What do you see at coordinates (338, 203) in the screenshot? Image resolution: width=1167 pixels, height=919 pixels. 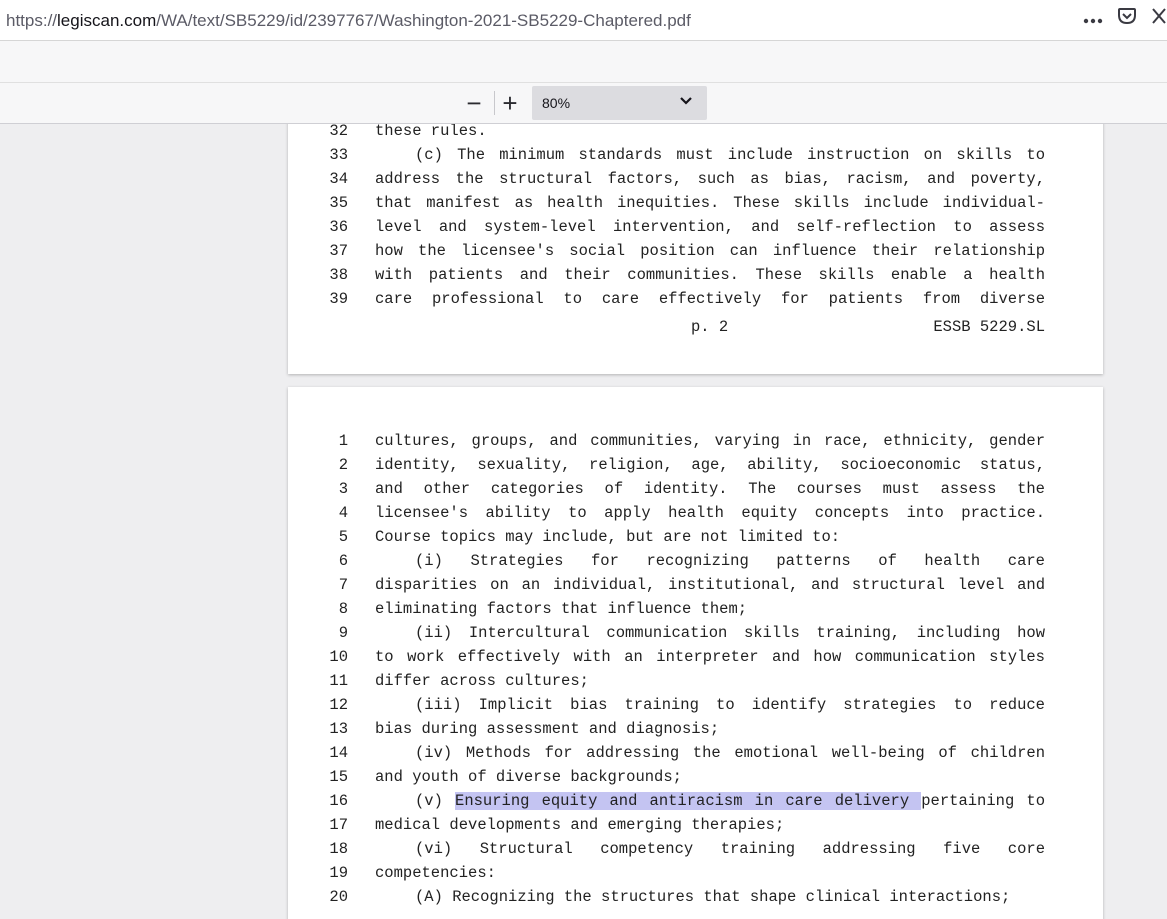 I see `line-number: 35` at bounding box center [338, 203].